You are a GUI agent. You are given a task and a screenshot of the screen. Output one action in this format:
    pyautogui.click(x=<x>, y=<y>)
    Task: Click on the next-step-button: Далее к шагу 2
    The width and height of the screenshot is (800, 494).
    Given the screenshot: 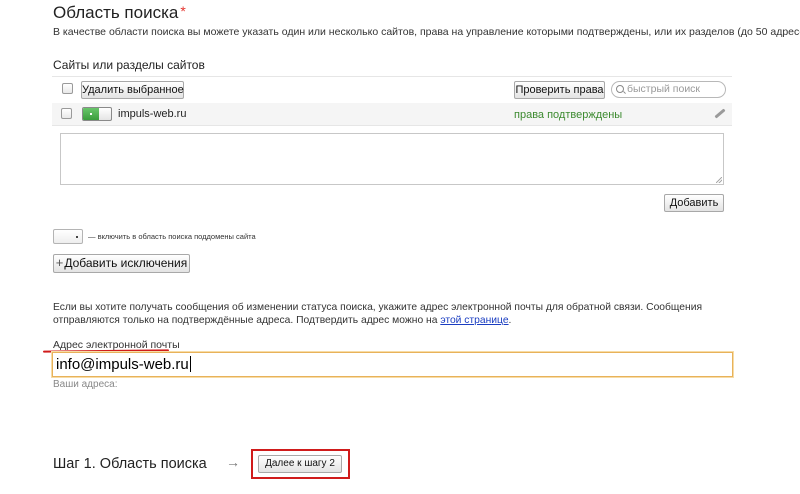 What is the action you would take?
    pyautogui.click(x=300, y=464)
    